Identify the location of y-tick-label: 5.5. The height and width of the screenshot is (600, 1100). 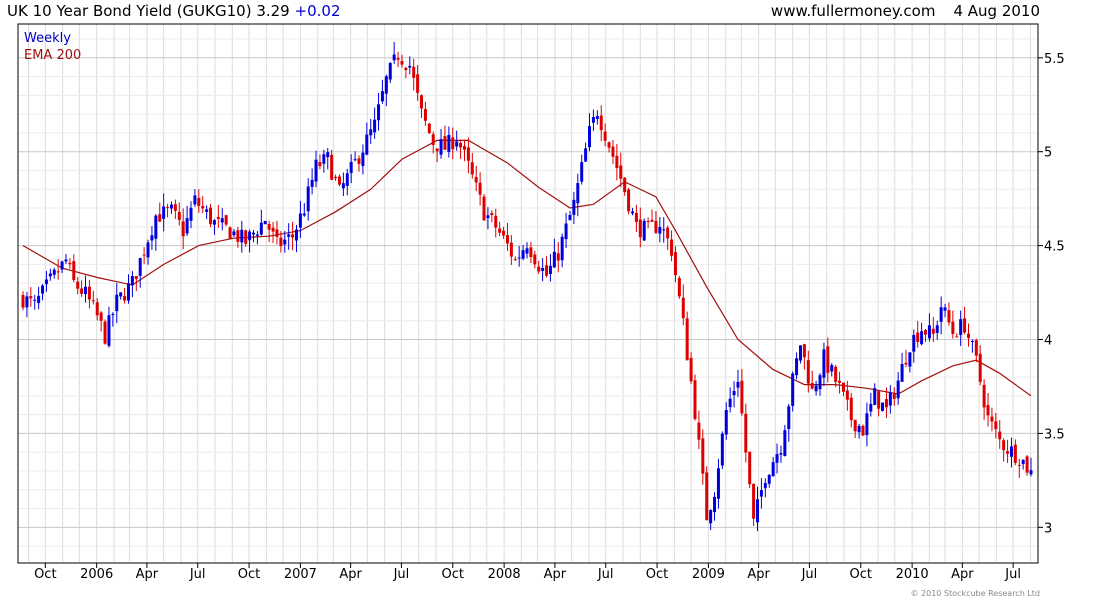
(1054, 59).